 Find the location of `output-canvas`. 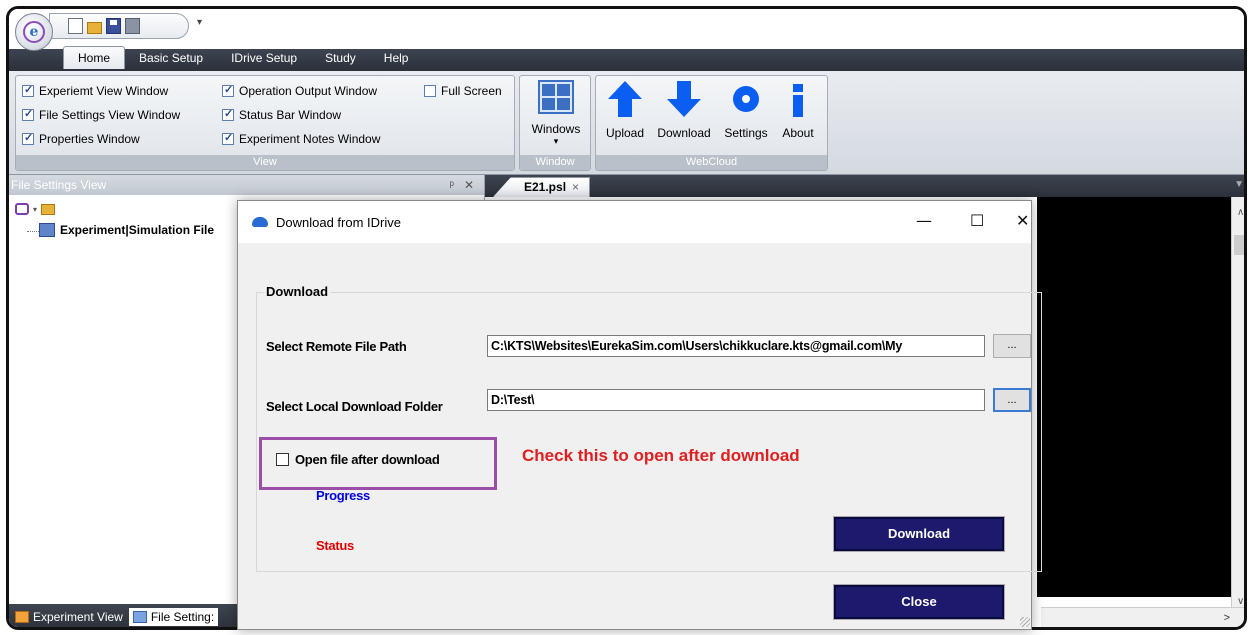

output-canvas is located at coordinates (1134, 397).